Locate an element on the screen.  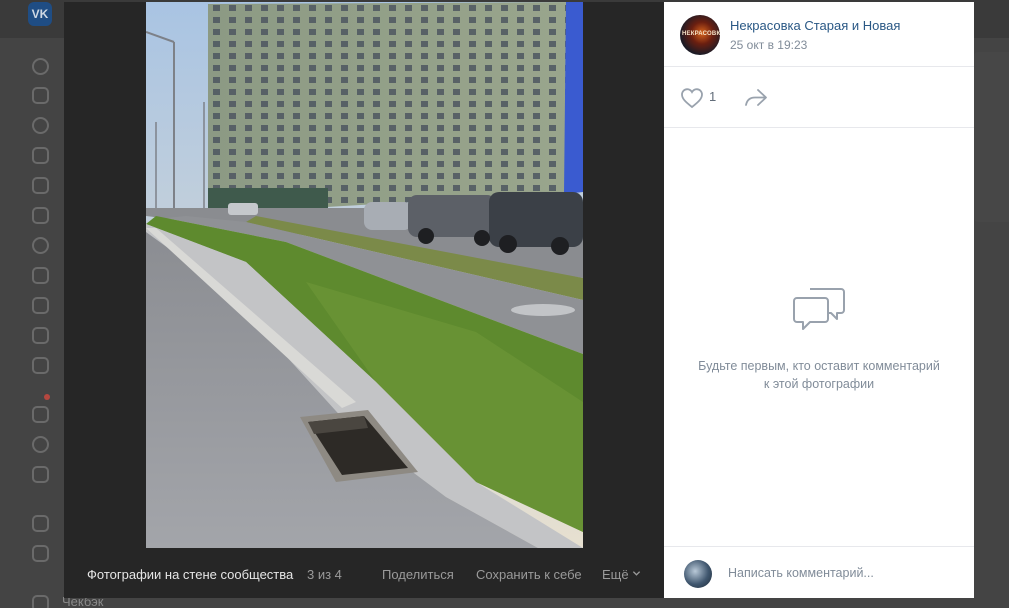
share-link: Поделиться is located at coordinates (418, 574).